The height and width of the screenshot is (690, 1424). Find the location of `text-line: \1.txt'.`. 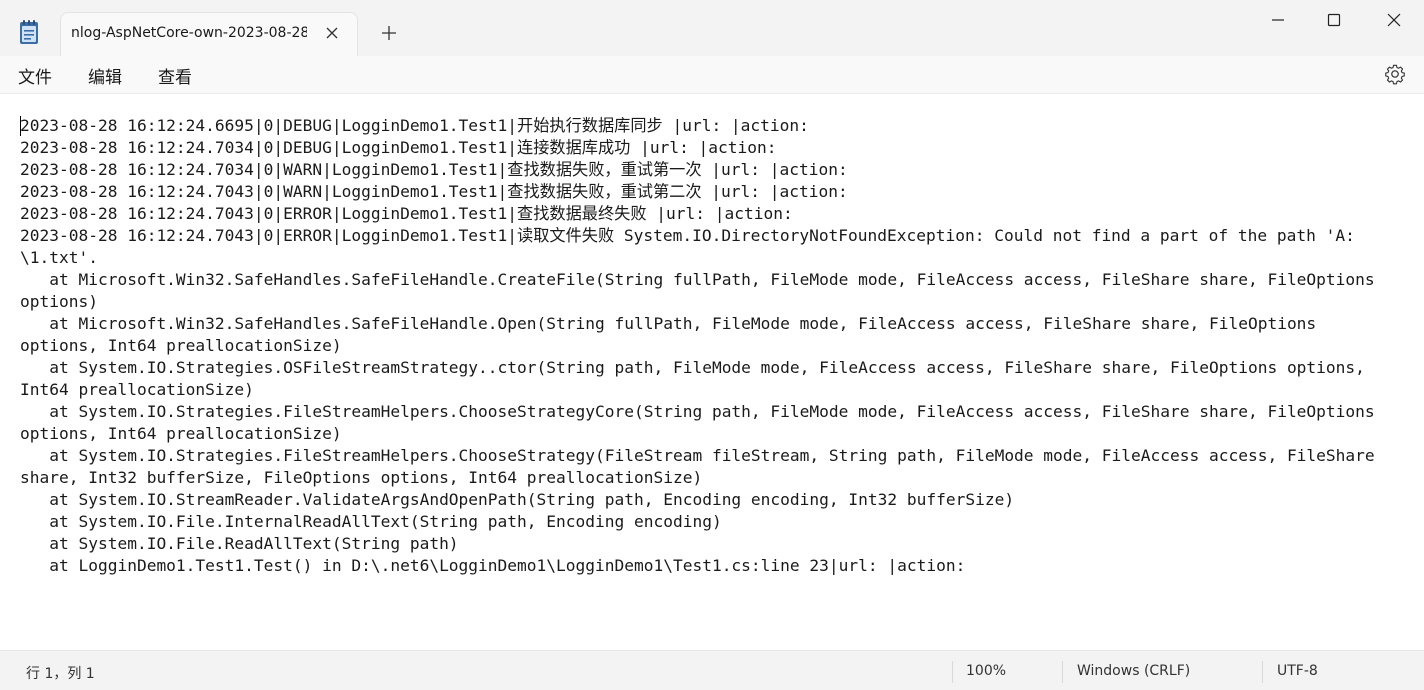

text-line: \1.txt'. is located at coordinates (59, 257).